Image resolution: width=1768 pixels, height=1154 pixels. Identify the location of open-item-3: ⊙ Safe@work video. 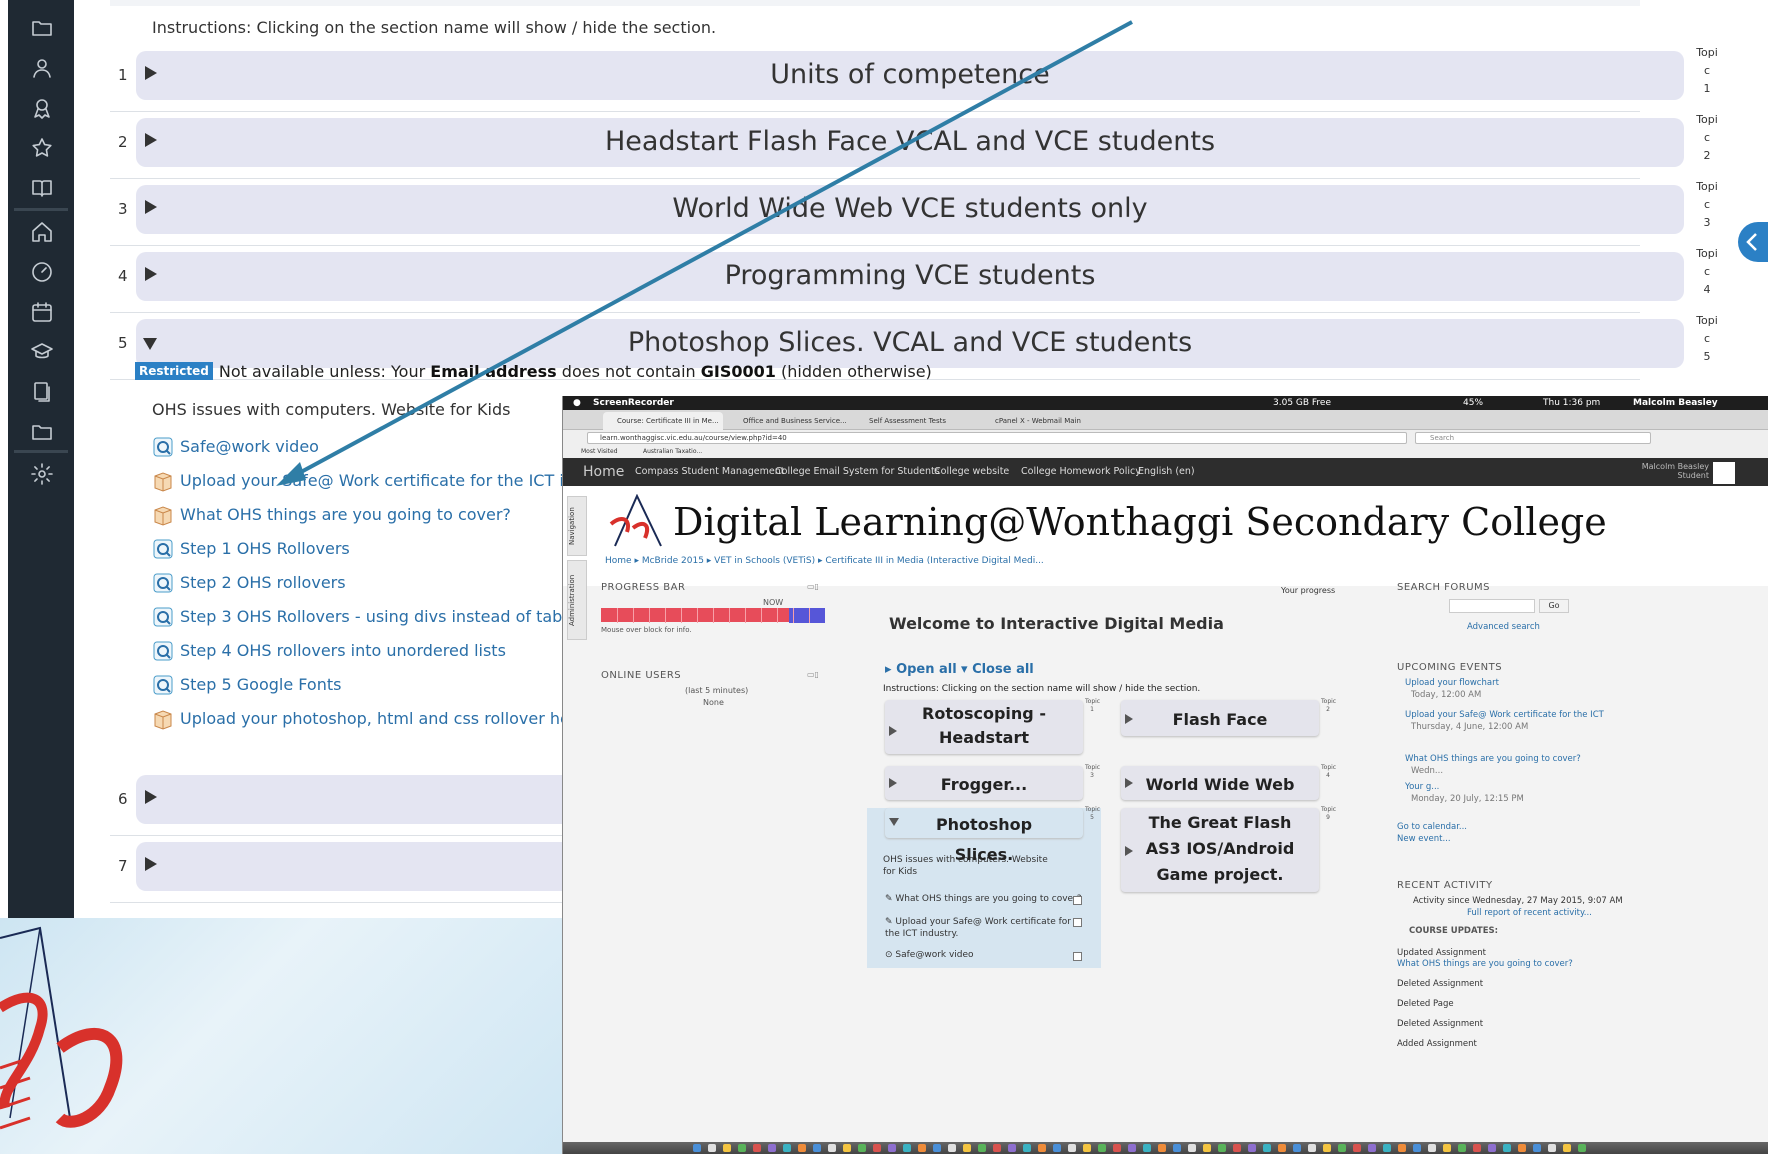
(929, 955).